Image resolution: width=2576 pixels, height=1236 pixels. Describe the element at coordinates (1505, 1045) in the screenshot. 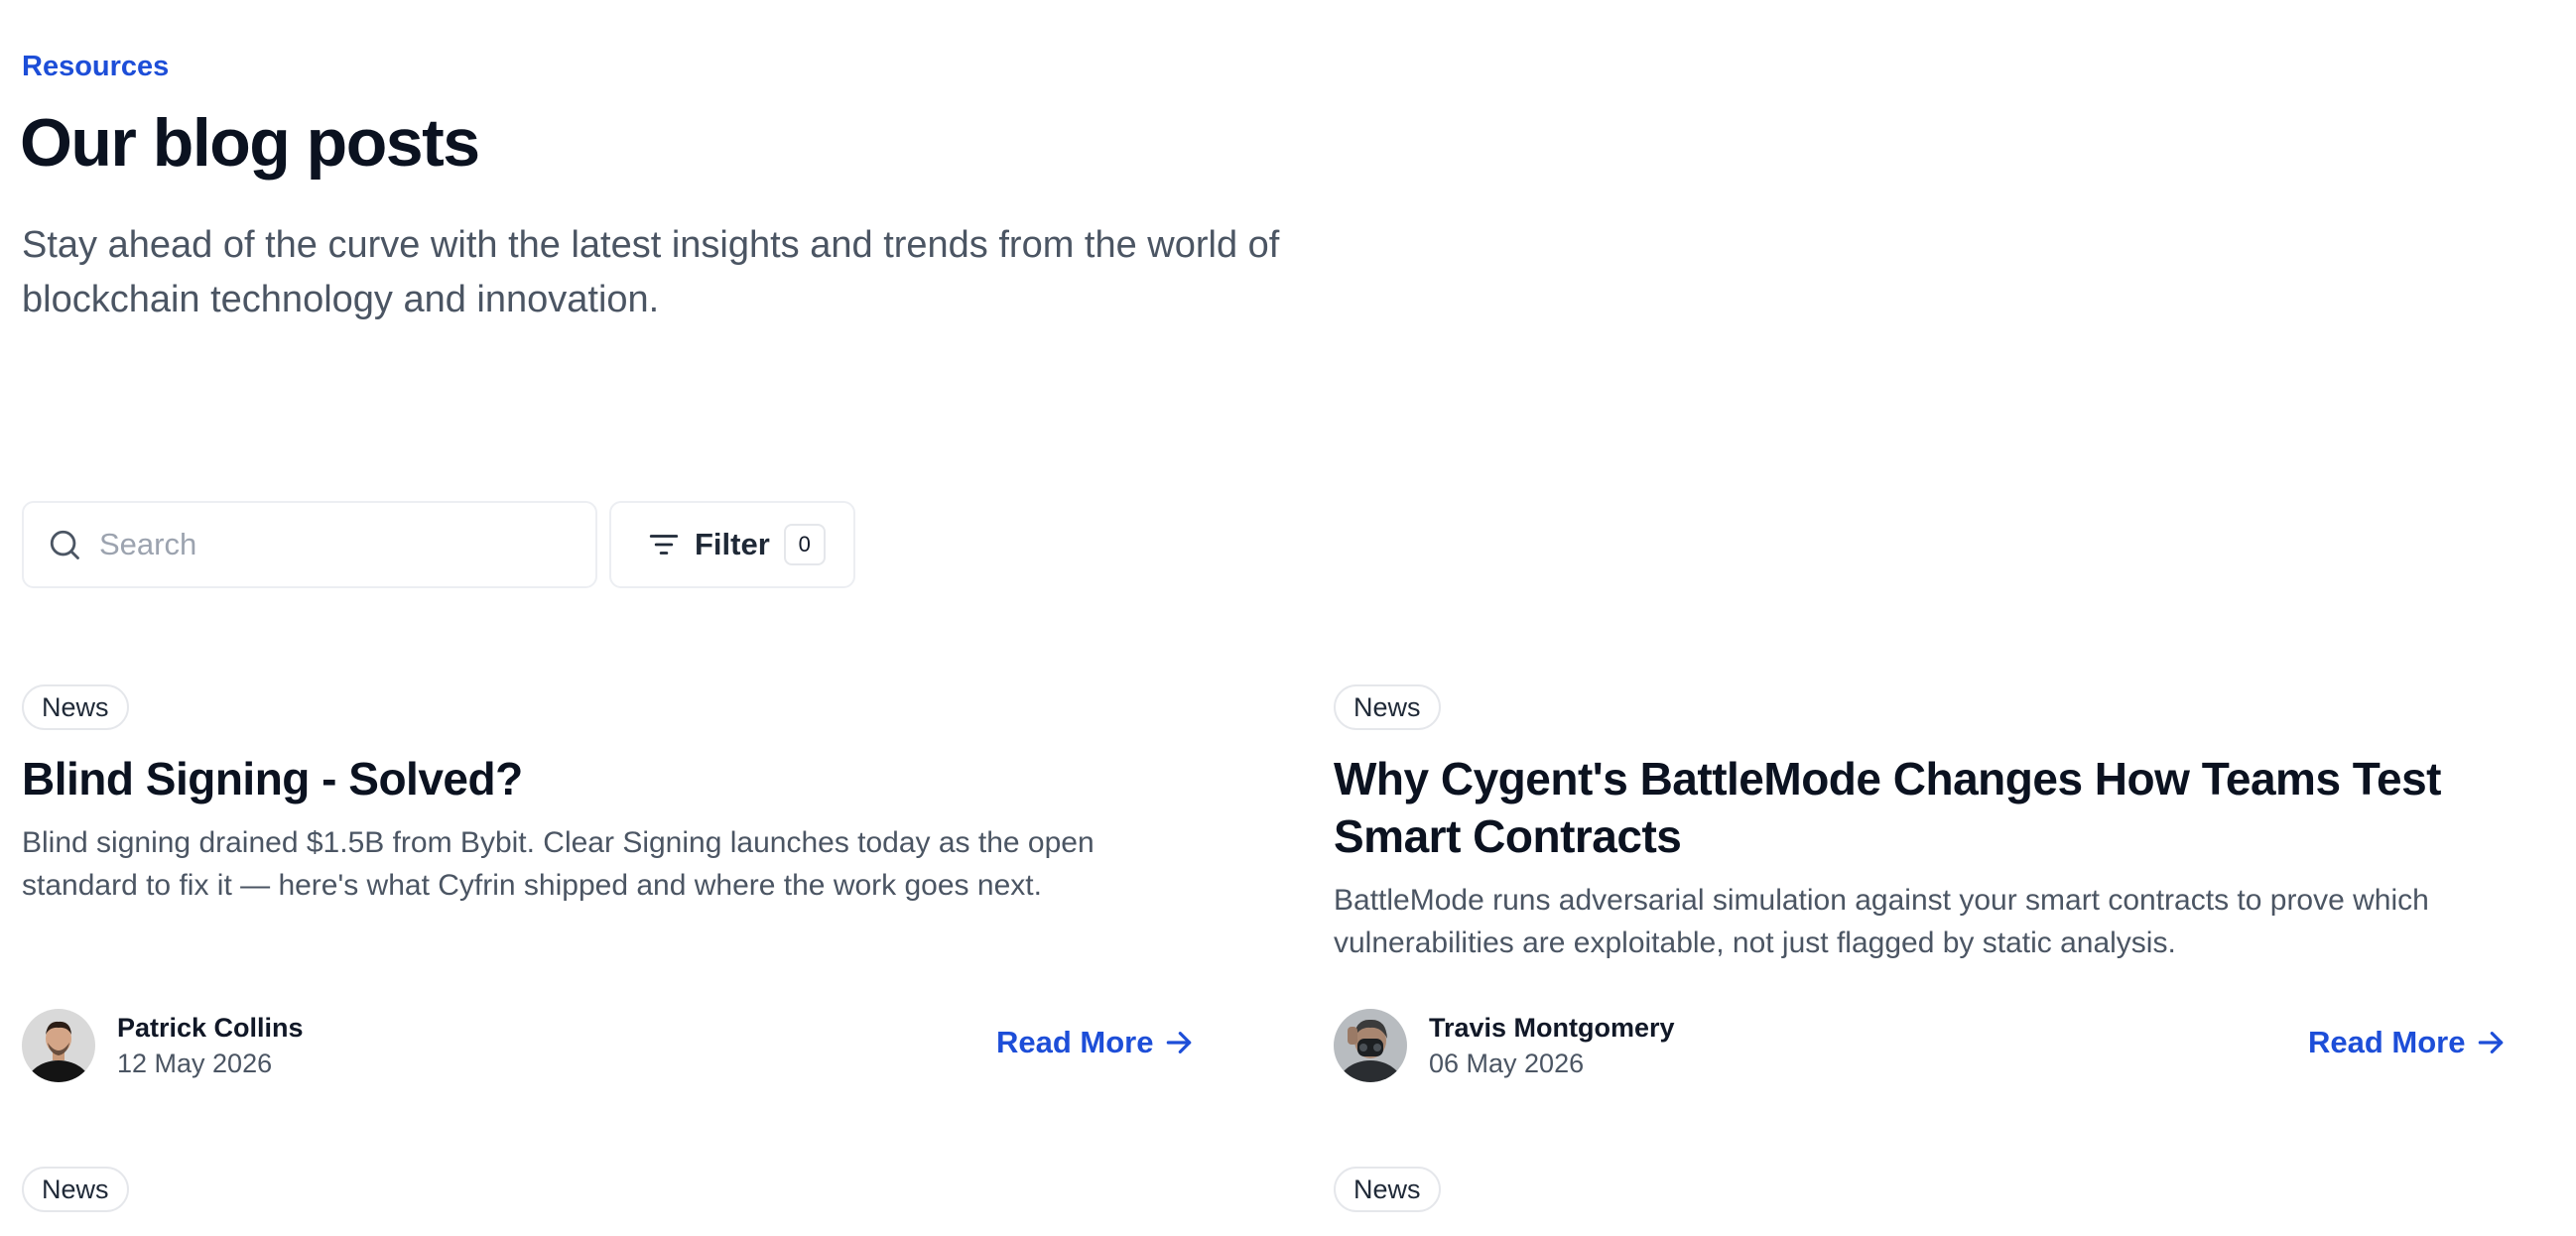

I see `post-author: Travis Montgomery 06 May 2026` at that location.